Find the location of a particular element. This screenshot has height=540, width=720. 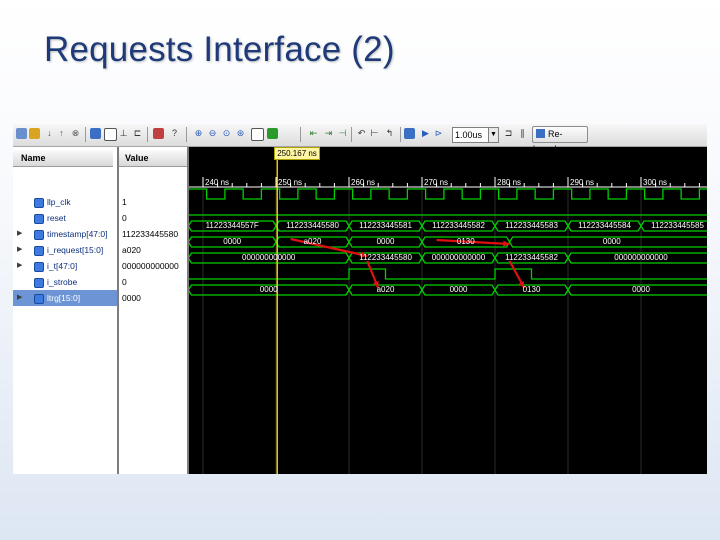

signal-value: 0000 is located at coordinates (131, 298).